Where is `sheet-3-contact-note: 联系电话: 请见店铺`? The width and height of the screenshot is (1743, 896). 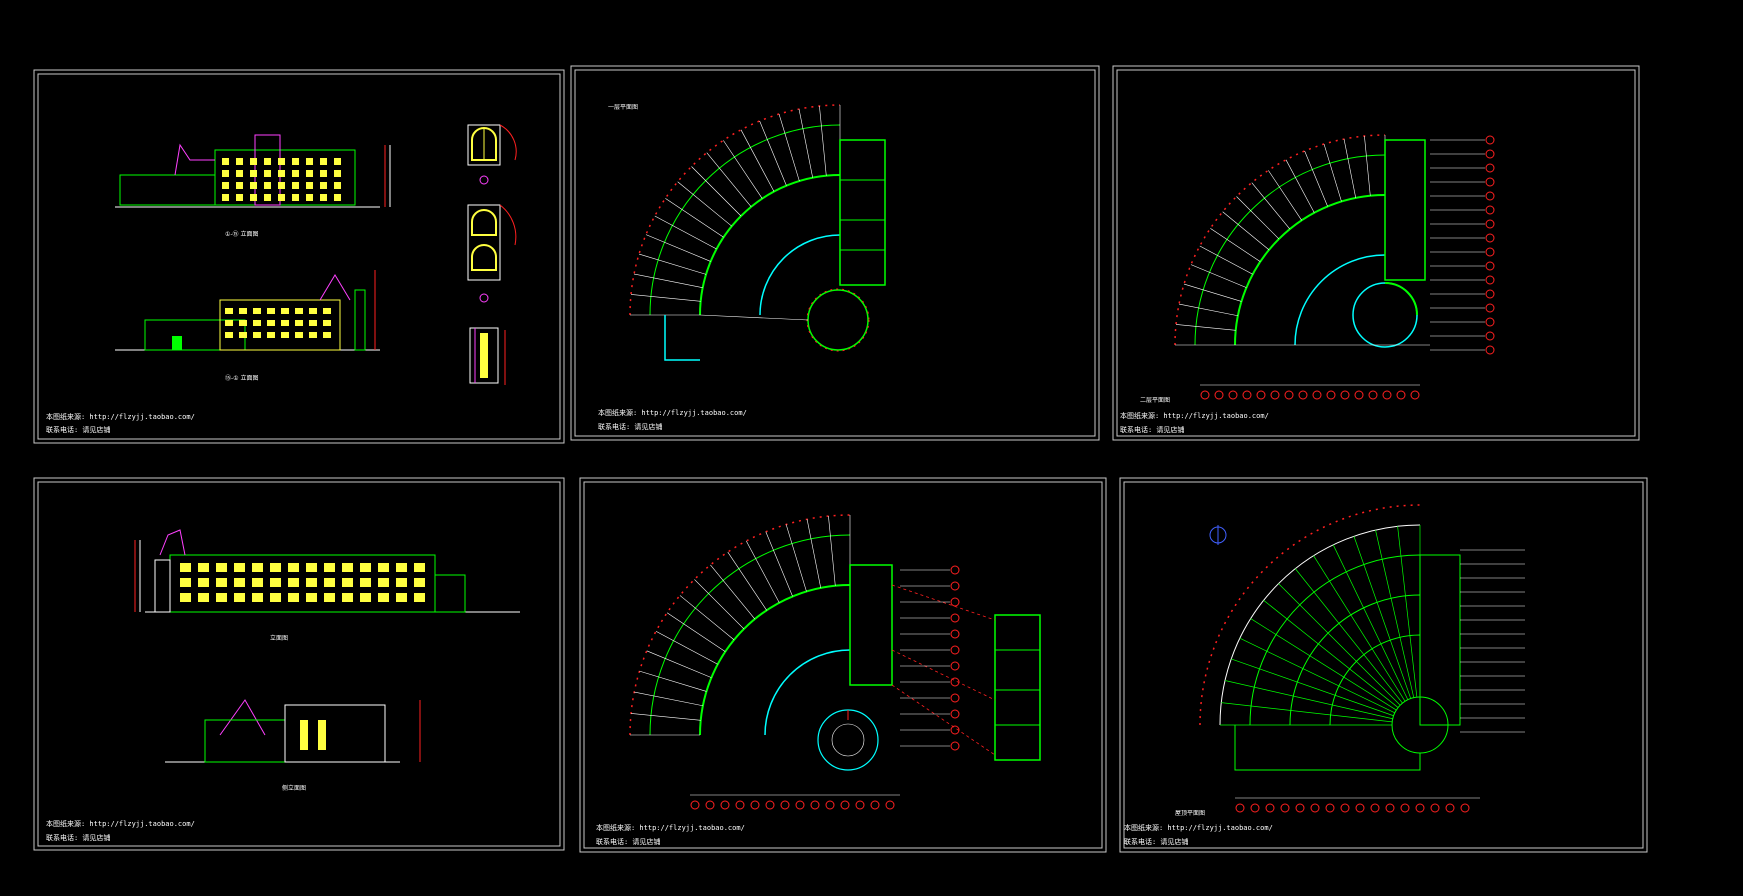 sheet-3-contact-note: 联系电话: 请见店铺 is located at coordinates (1152, 429).